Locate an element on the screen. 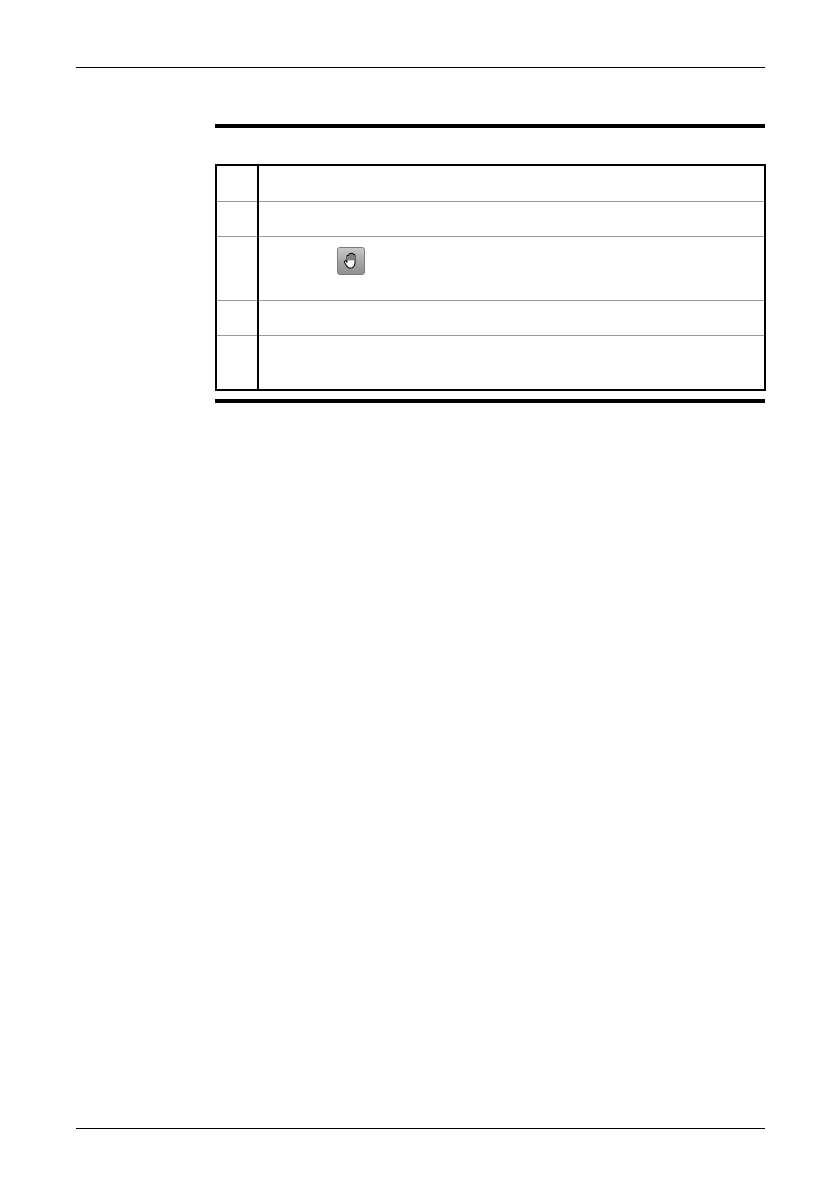 This screenshot has width=839, height=1191. pan-tool-button is located at coordinates (351, 261).